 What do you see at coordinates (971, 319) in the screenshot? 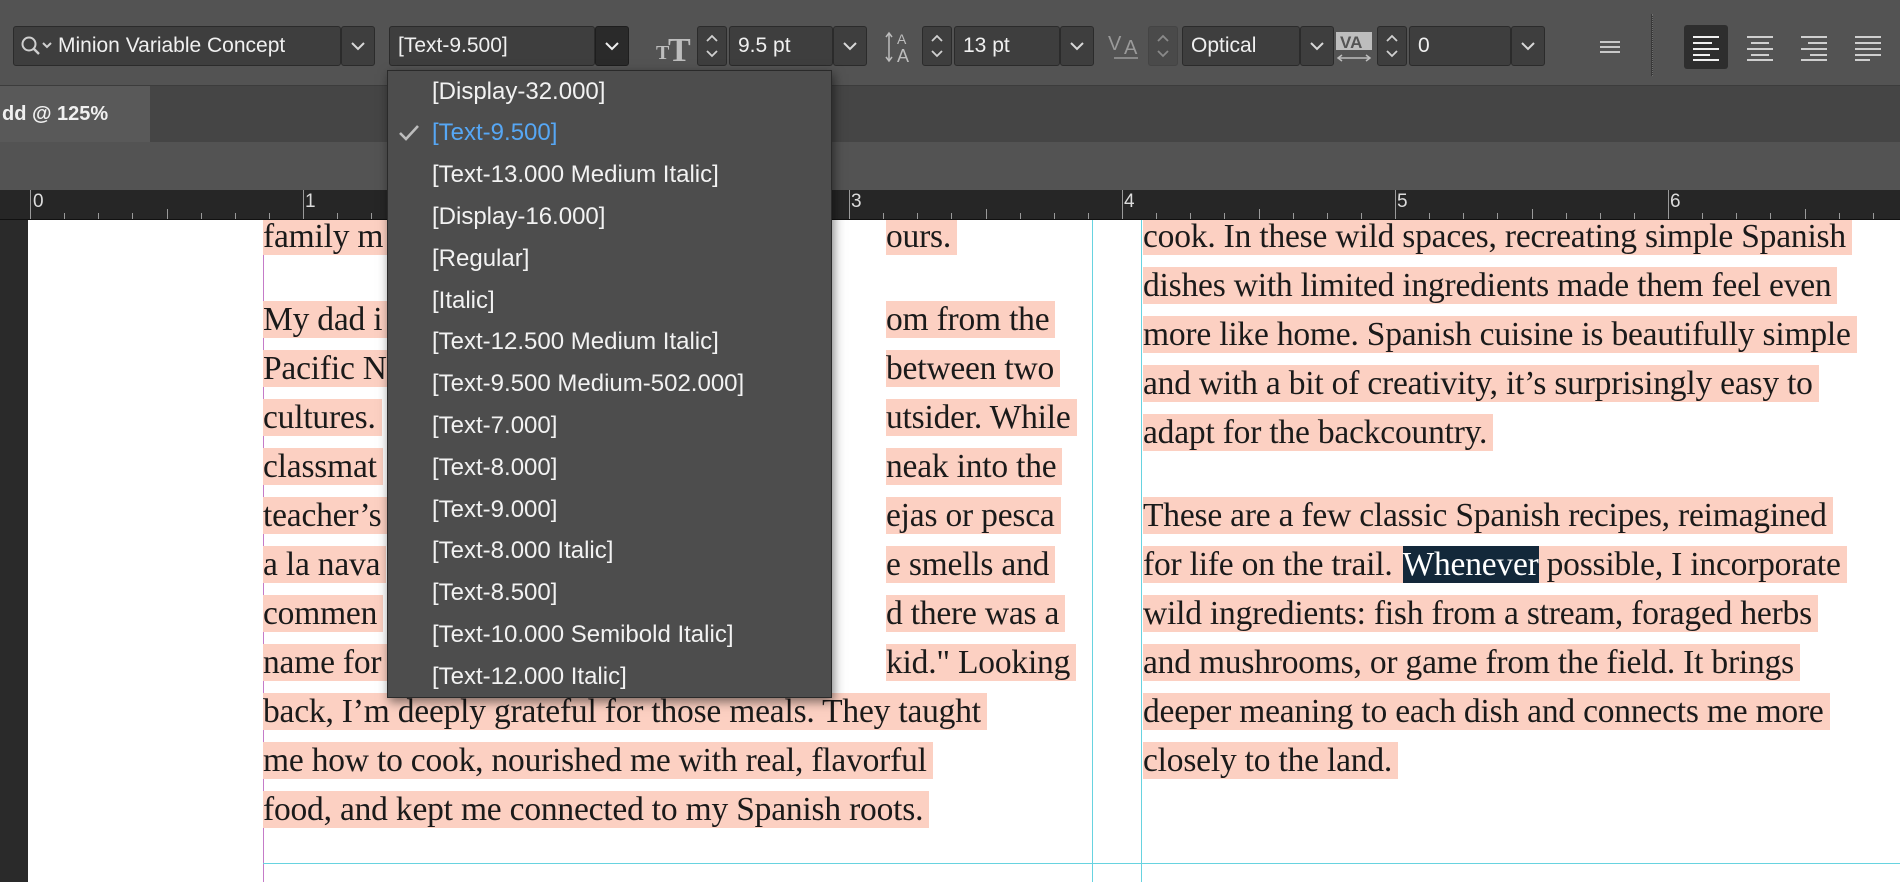
I see `text-line: om from the` at bounding box center [971, 319].